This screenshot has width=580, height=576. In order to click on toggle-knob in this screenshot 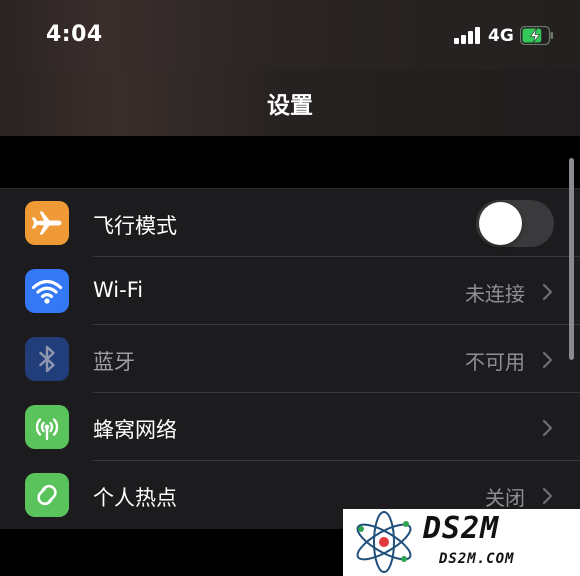, I will do `click(500, 223)`.